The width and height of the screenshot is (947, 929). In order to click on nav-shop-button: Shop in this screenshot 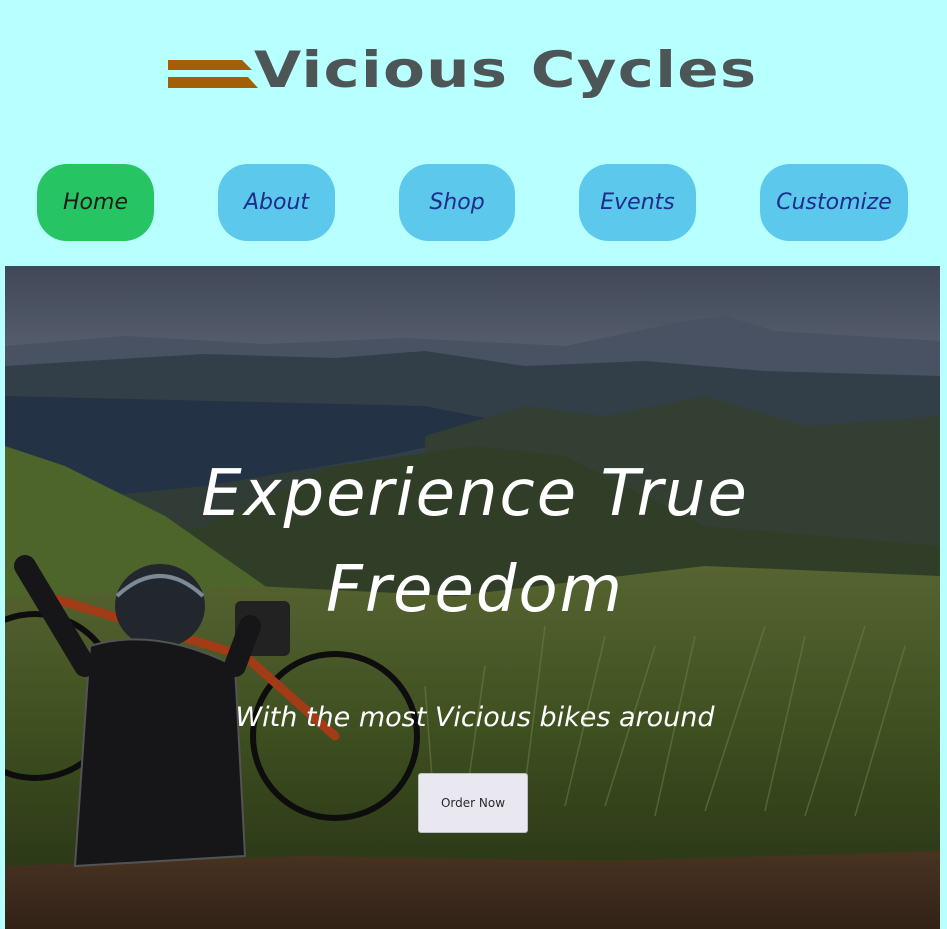, I will do `click(457, 202)`.